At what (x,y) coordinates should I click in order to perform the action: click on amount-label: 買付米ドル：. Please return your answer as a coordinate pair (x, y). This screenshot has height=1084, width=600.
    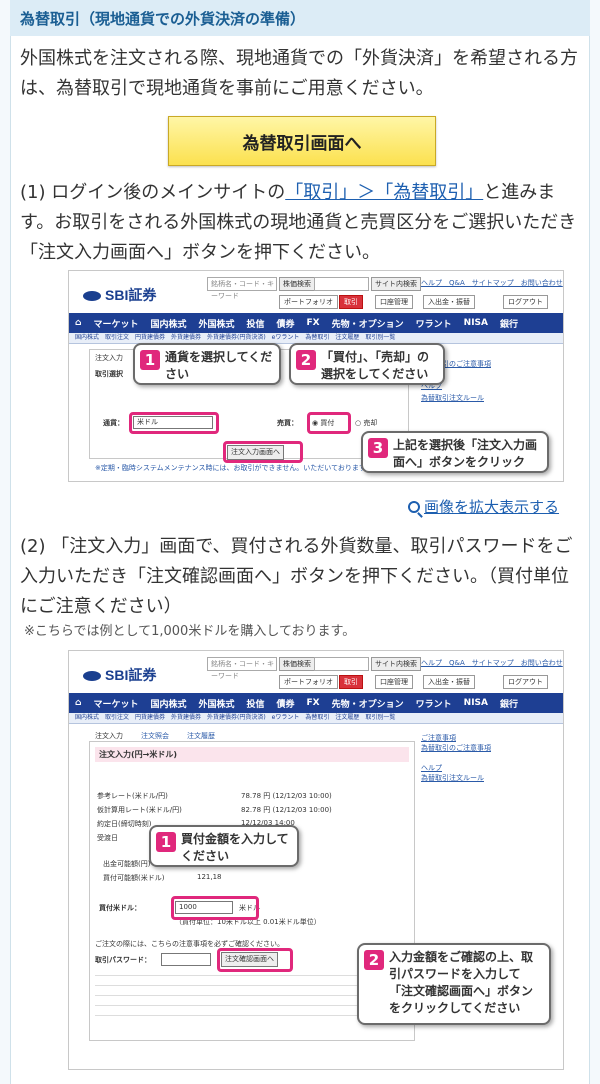
    Looking at the image, I should click on (120, 908).